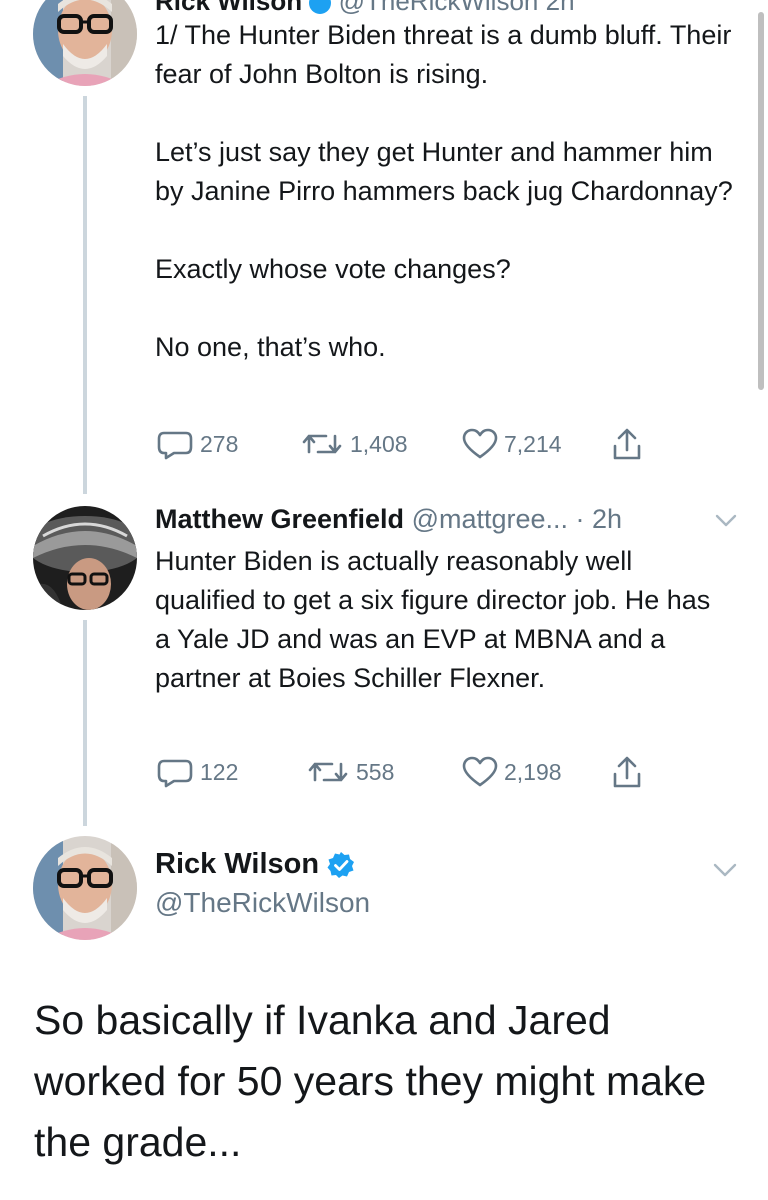  Describe the element at coordinates (439, 8) in the screenshot. I see `parent-author-handle: @TheRickWilson` at that location.